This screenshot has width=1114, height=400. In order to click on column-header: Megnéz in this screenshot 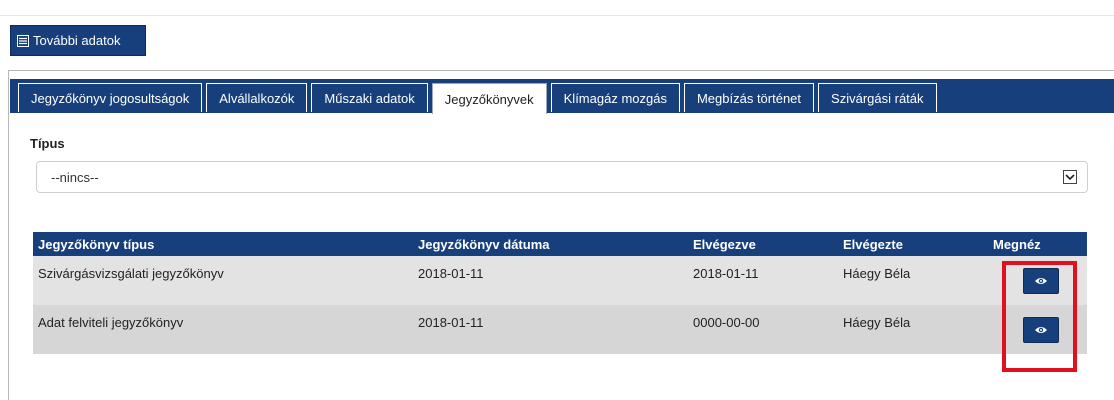, I will do `click(1017, 244)`.